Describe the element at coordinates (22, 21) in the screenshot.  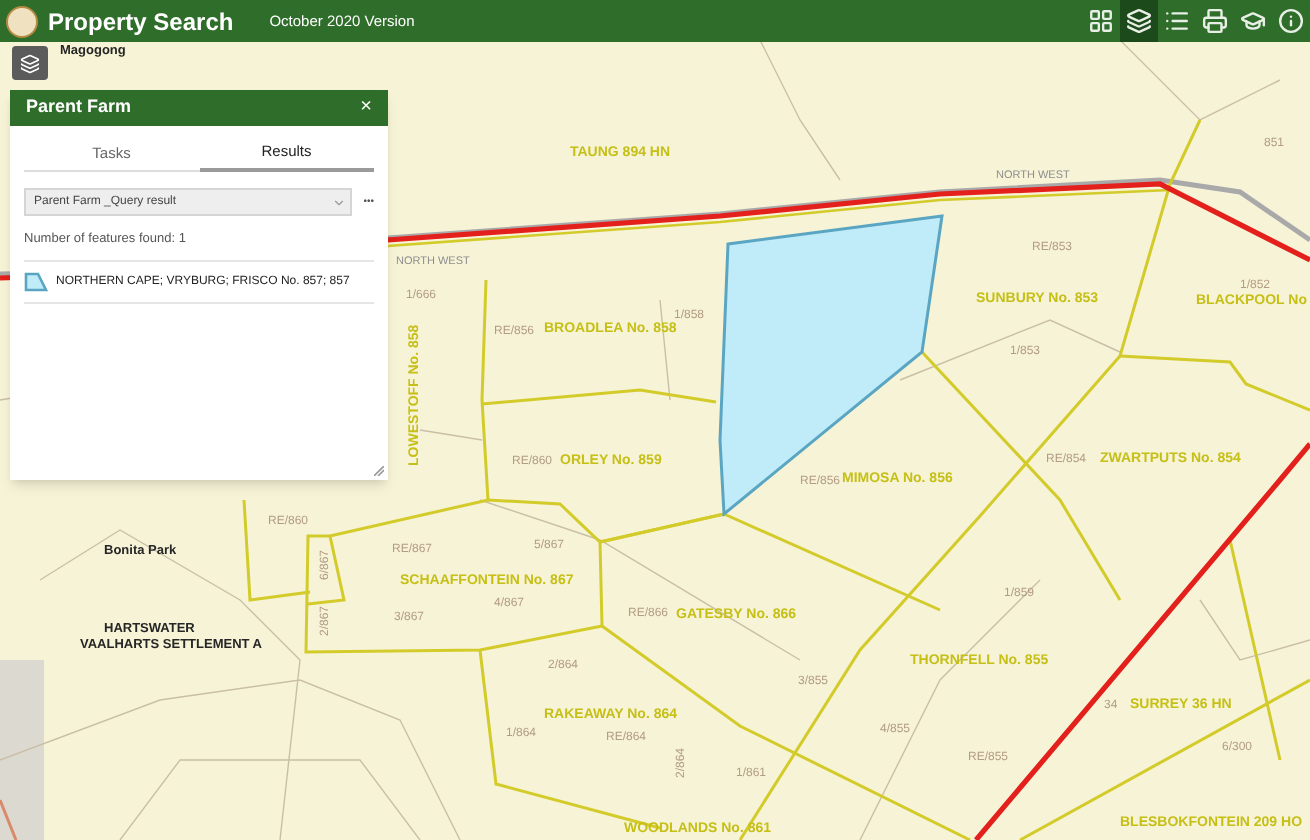
I see `logo-icon` at that location.